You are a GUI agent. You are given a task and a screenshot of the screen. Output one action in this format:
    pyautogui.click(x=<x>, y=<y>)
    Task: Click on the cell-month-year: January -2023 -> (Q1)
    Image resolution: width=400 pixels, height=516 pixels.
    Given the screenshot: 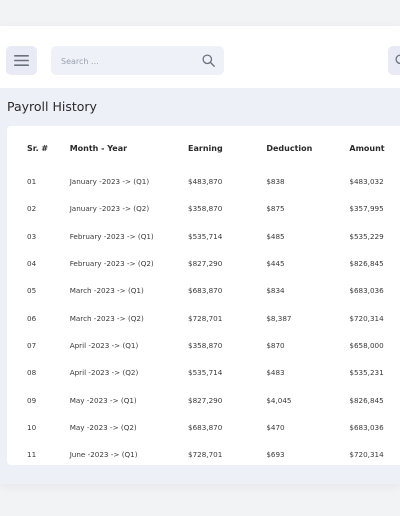 What is the action you would take?
    pyautogui.click(x=109, y=182)
    